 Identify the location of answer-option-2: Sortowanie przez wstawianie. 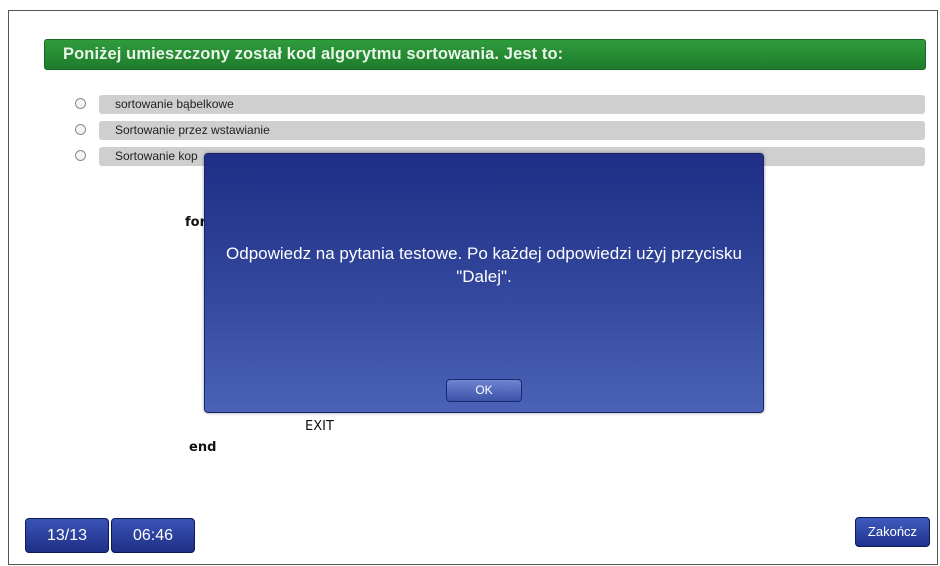
(500, 130).